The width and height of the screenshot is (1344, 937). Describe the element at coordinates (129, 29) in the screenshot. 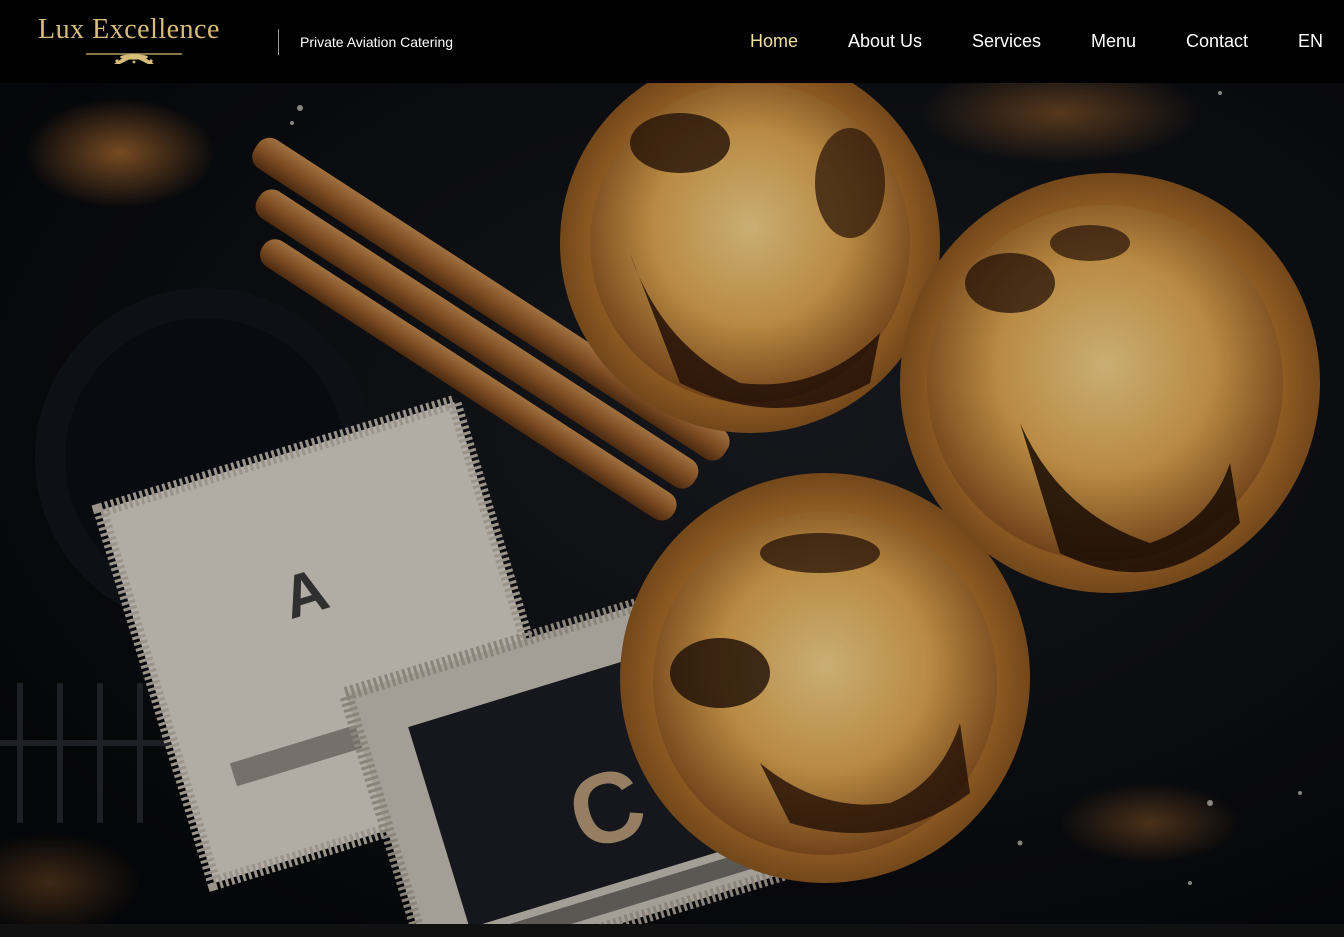

I see `brand-name: Lux Excellence` at that location.